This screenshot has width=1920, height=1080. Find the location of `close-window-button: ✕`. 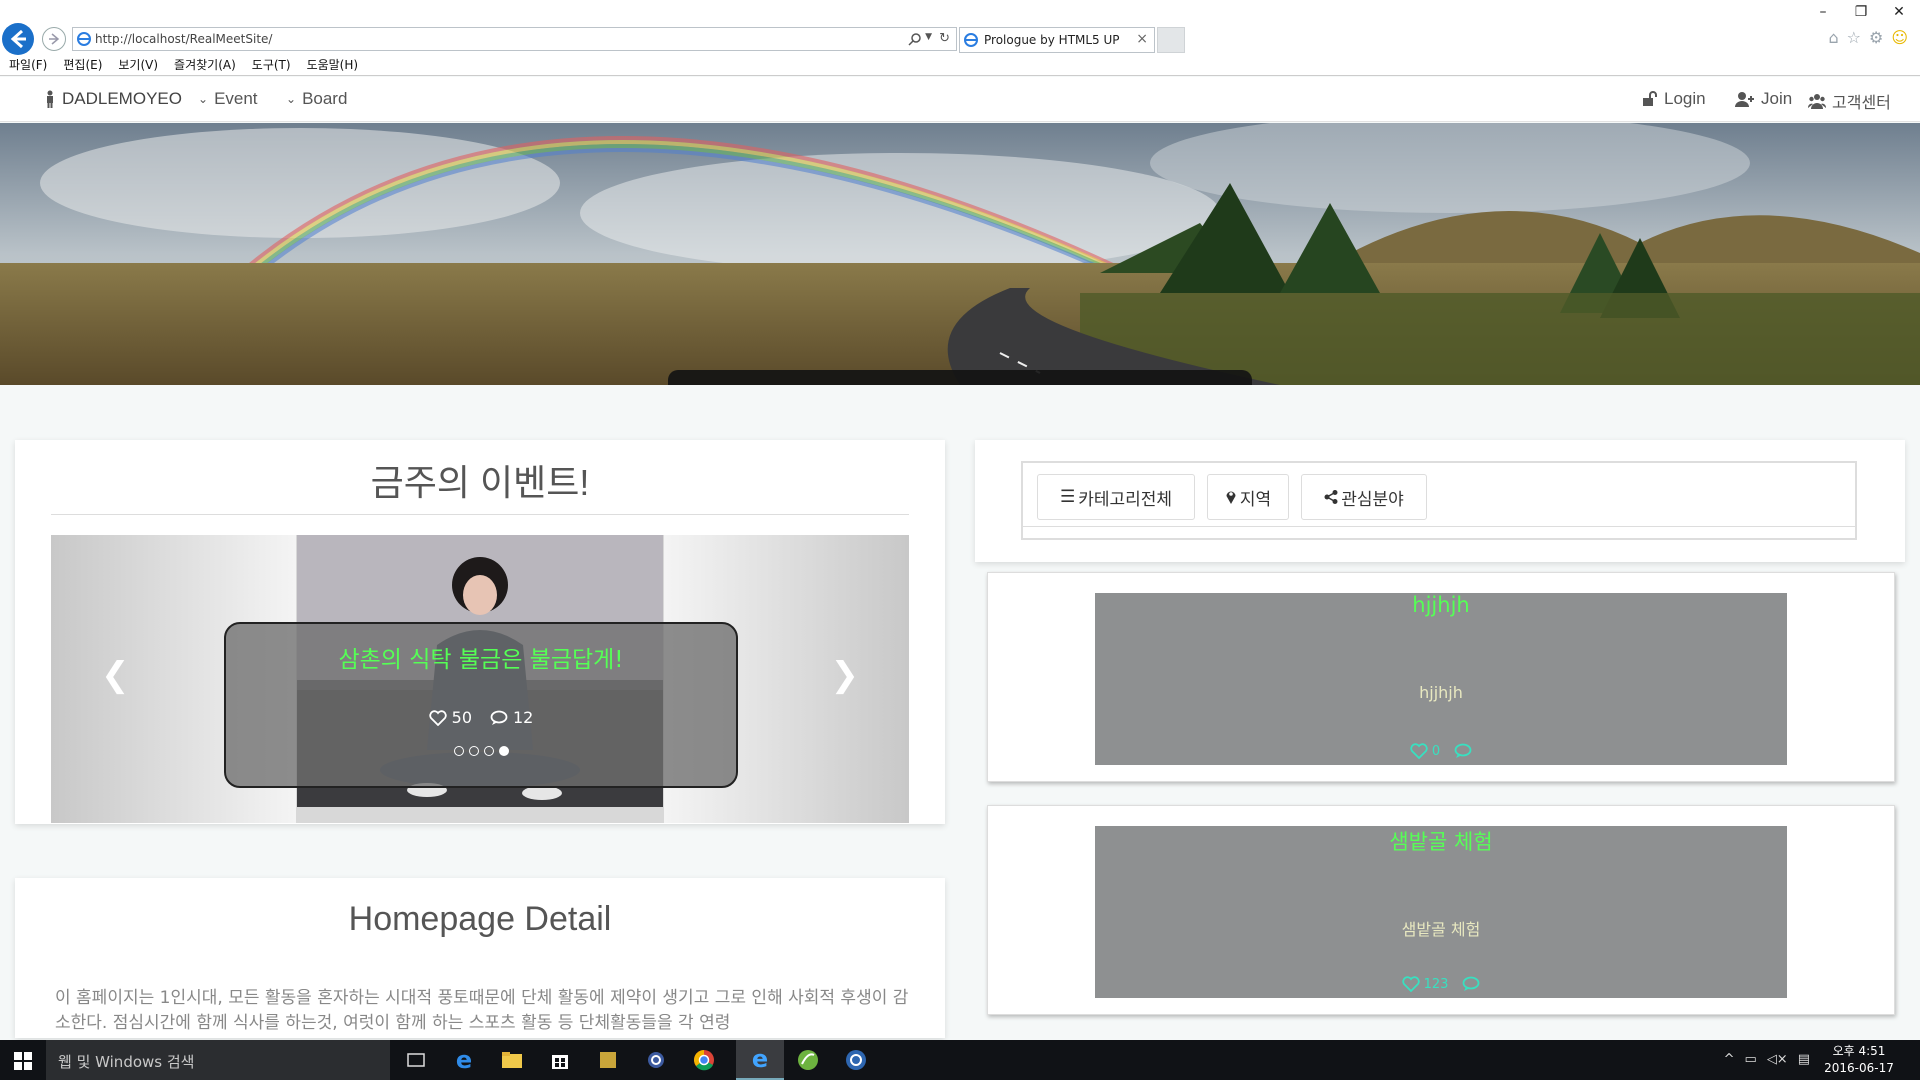

close-window-button: ✕ is located at coordinates (1899, 12).